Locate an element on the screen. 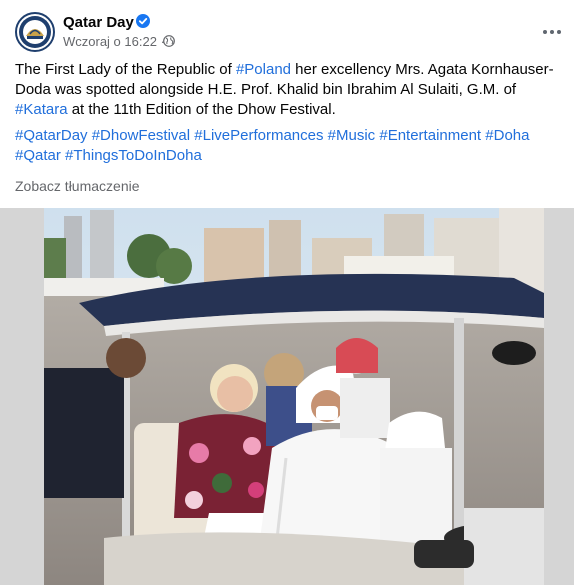 This screenshot has height=585, width=574. hashtag-link: #Qatar is located at coordinates (38, 155).